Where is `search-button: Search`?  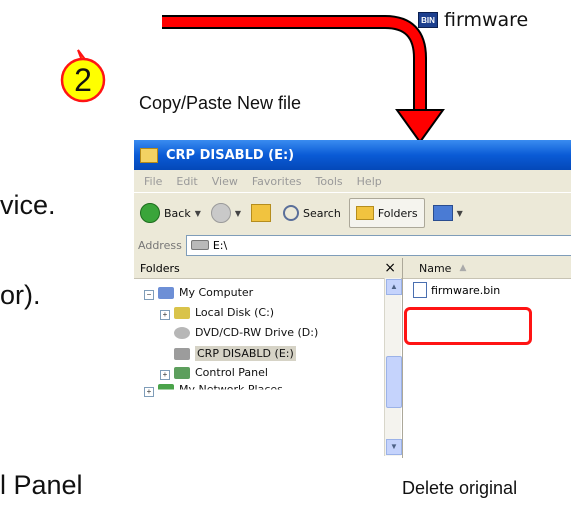 search-button: Search is located at coordinates (312, 213).